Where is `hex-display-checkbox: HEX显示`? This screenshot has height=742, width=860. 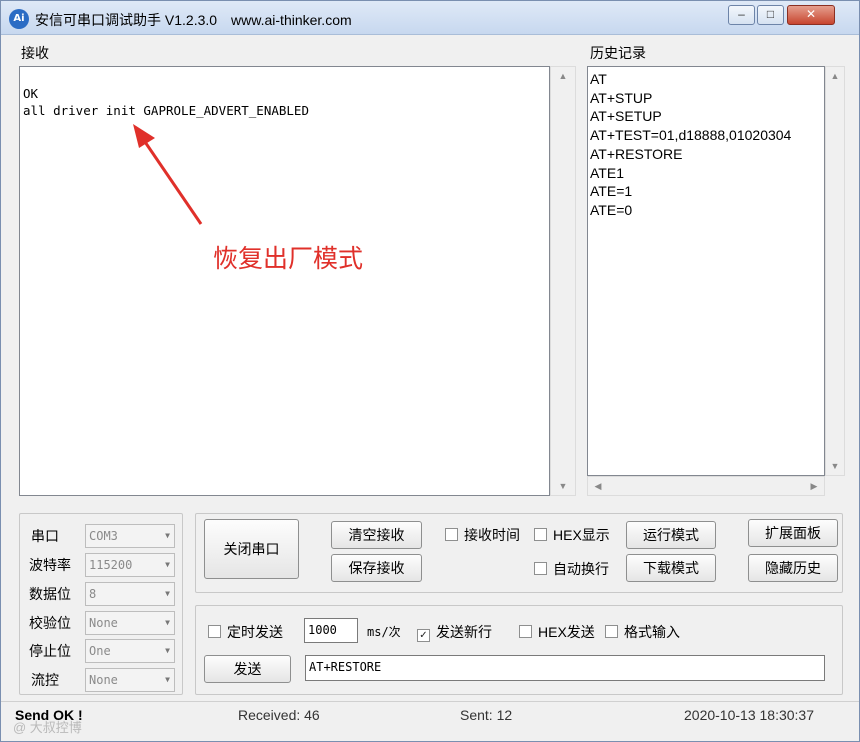
hex-display-checkbox: HEX显示 is located at coordinates (572, 535).